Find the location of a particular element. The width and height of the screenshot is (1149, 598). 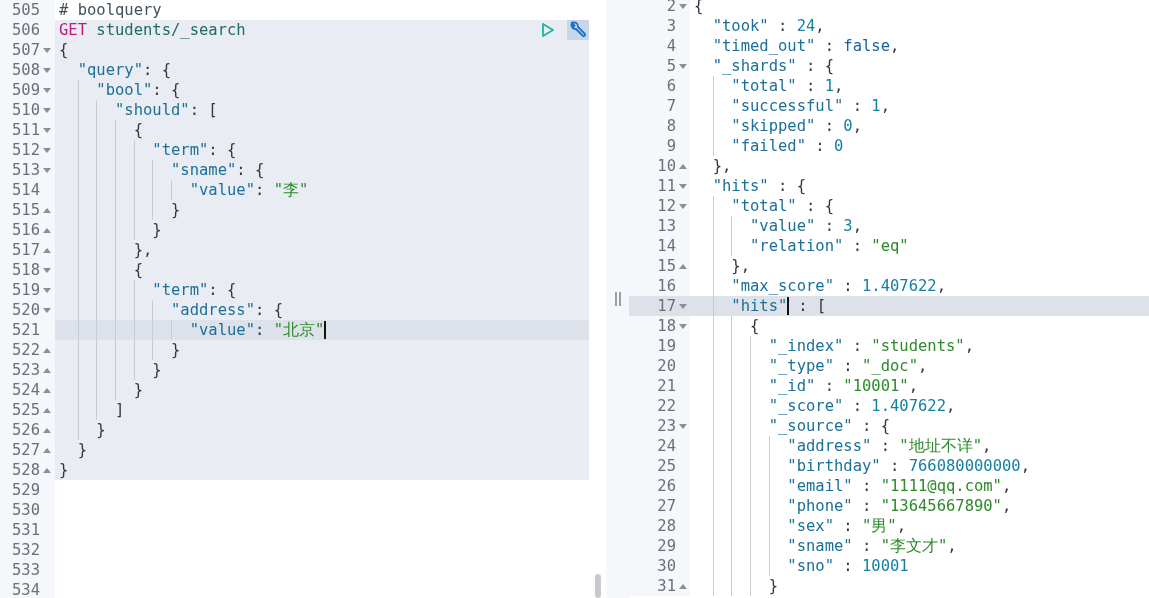

line-number: 520 is located at coordinates (25, 310).